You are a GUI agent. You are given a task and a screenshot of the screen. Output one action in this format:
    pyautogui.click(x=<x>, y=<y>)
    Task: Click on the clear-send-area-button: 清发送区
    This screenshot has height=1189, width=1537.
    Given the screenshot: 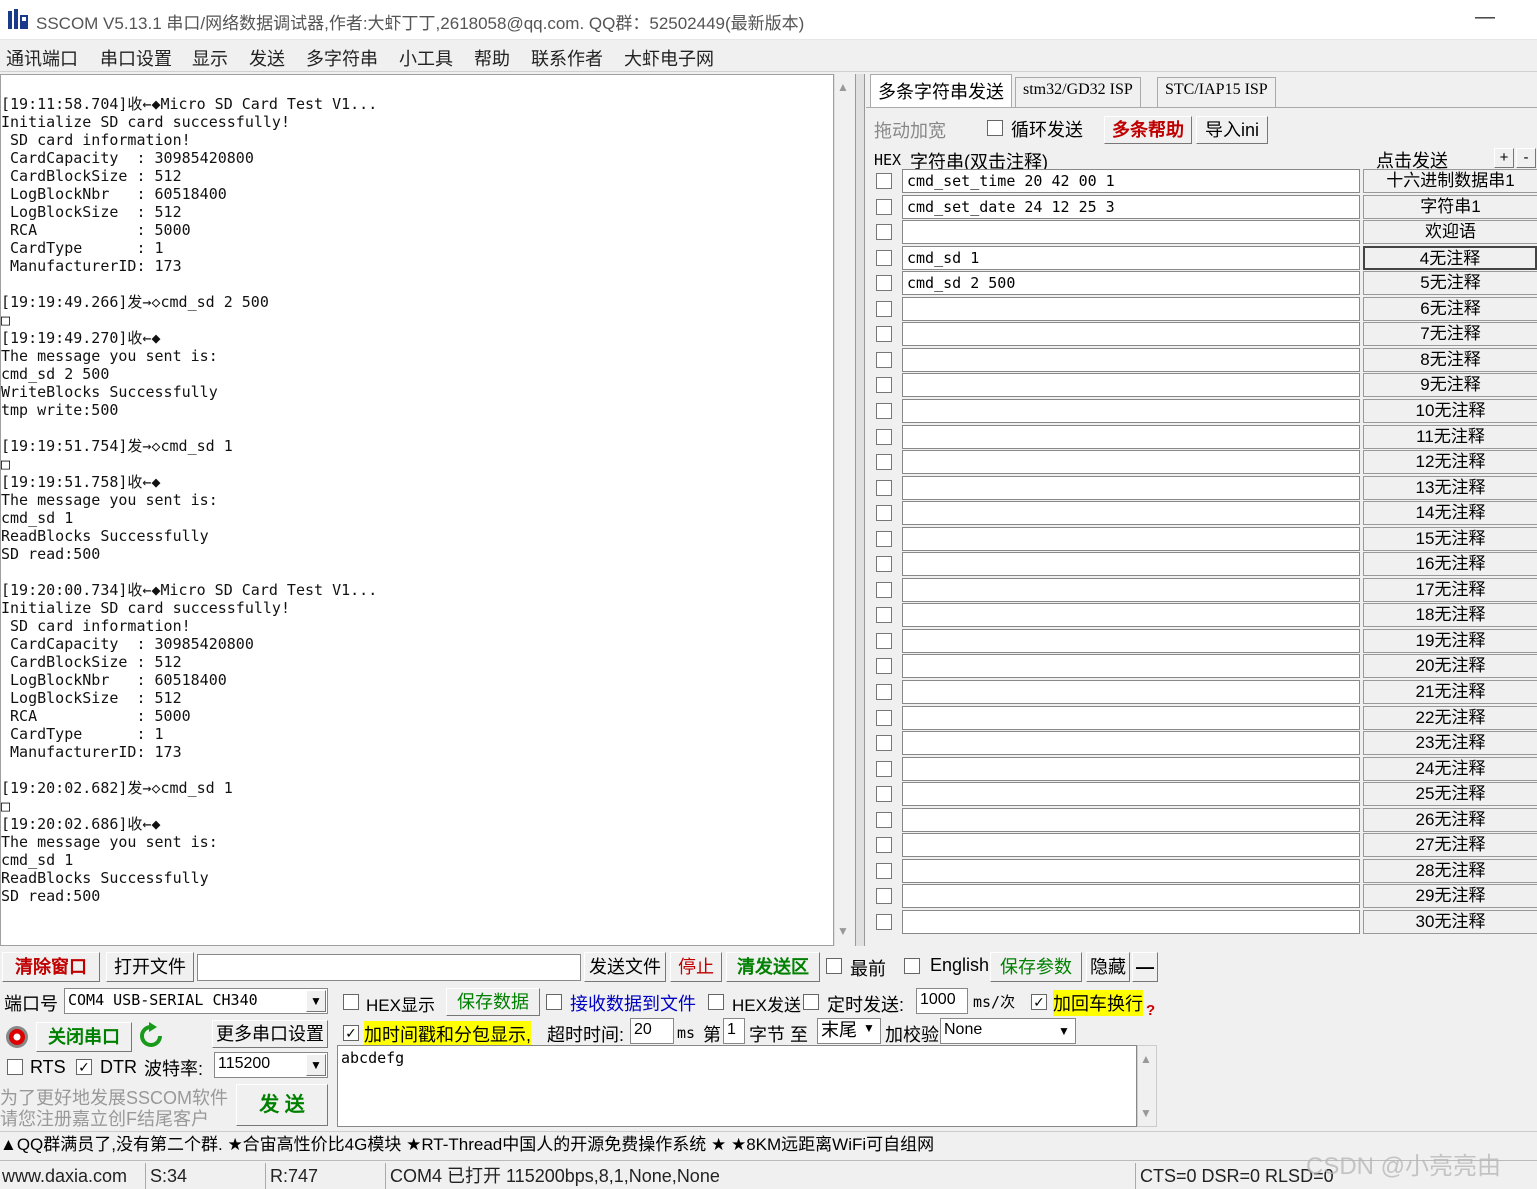 What is the action you would take?
    pyautogui.click(x=773, y=967)
    